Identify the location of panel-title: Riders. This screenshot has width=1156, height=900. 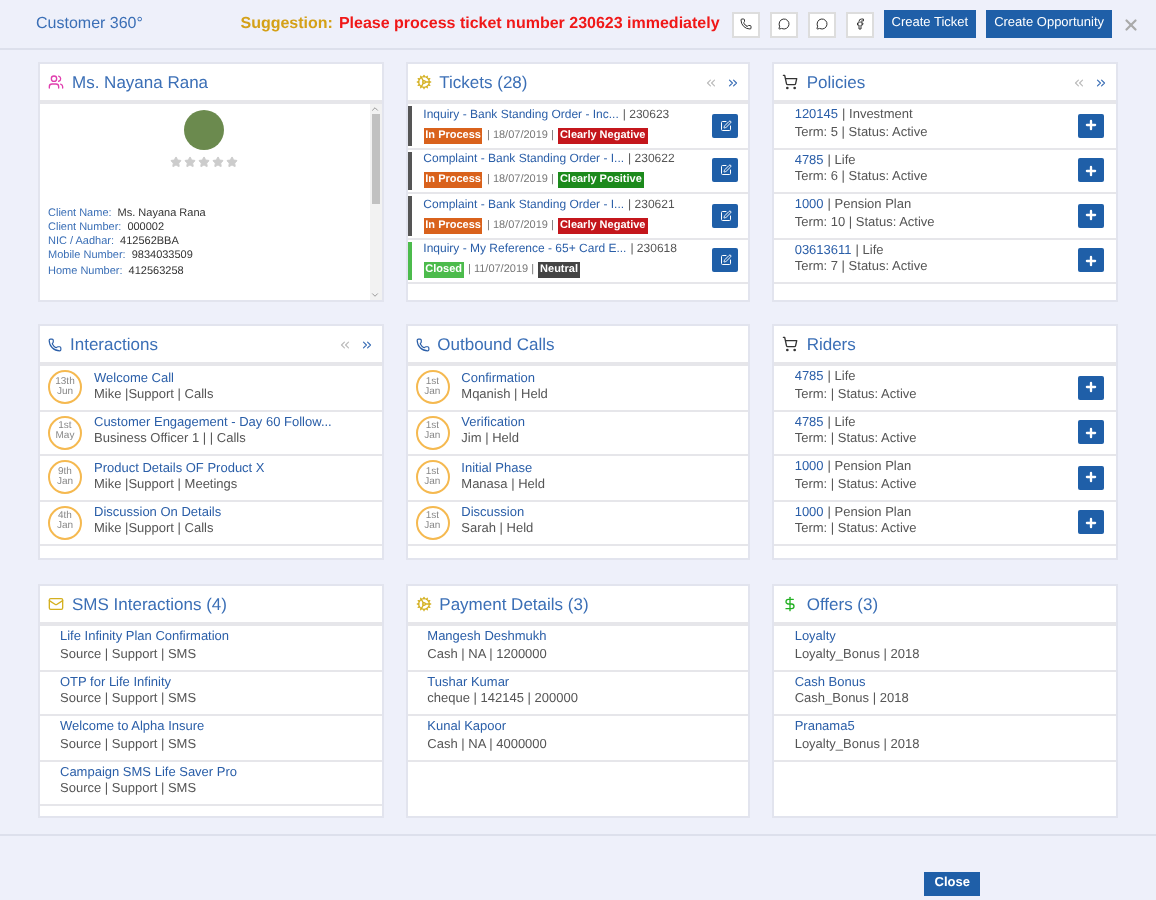
(831, 344).